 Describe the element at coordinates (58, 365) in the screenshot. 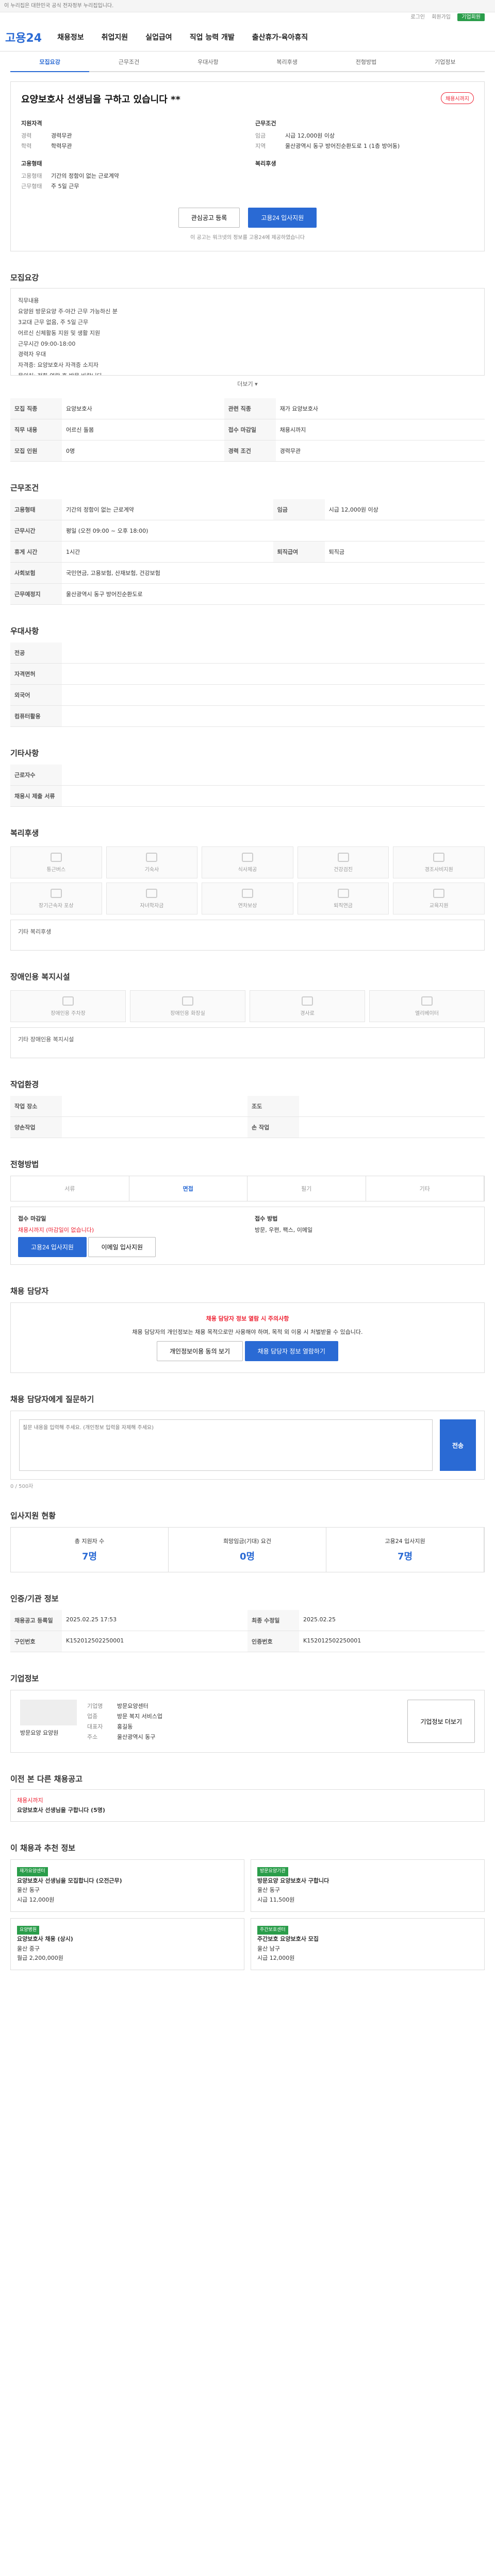

I see `content-line: 자격증: 요양보호사 자격증 소지자` at that location.